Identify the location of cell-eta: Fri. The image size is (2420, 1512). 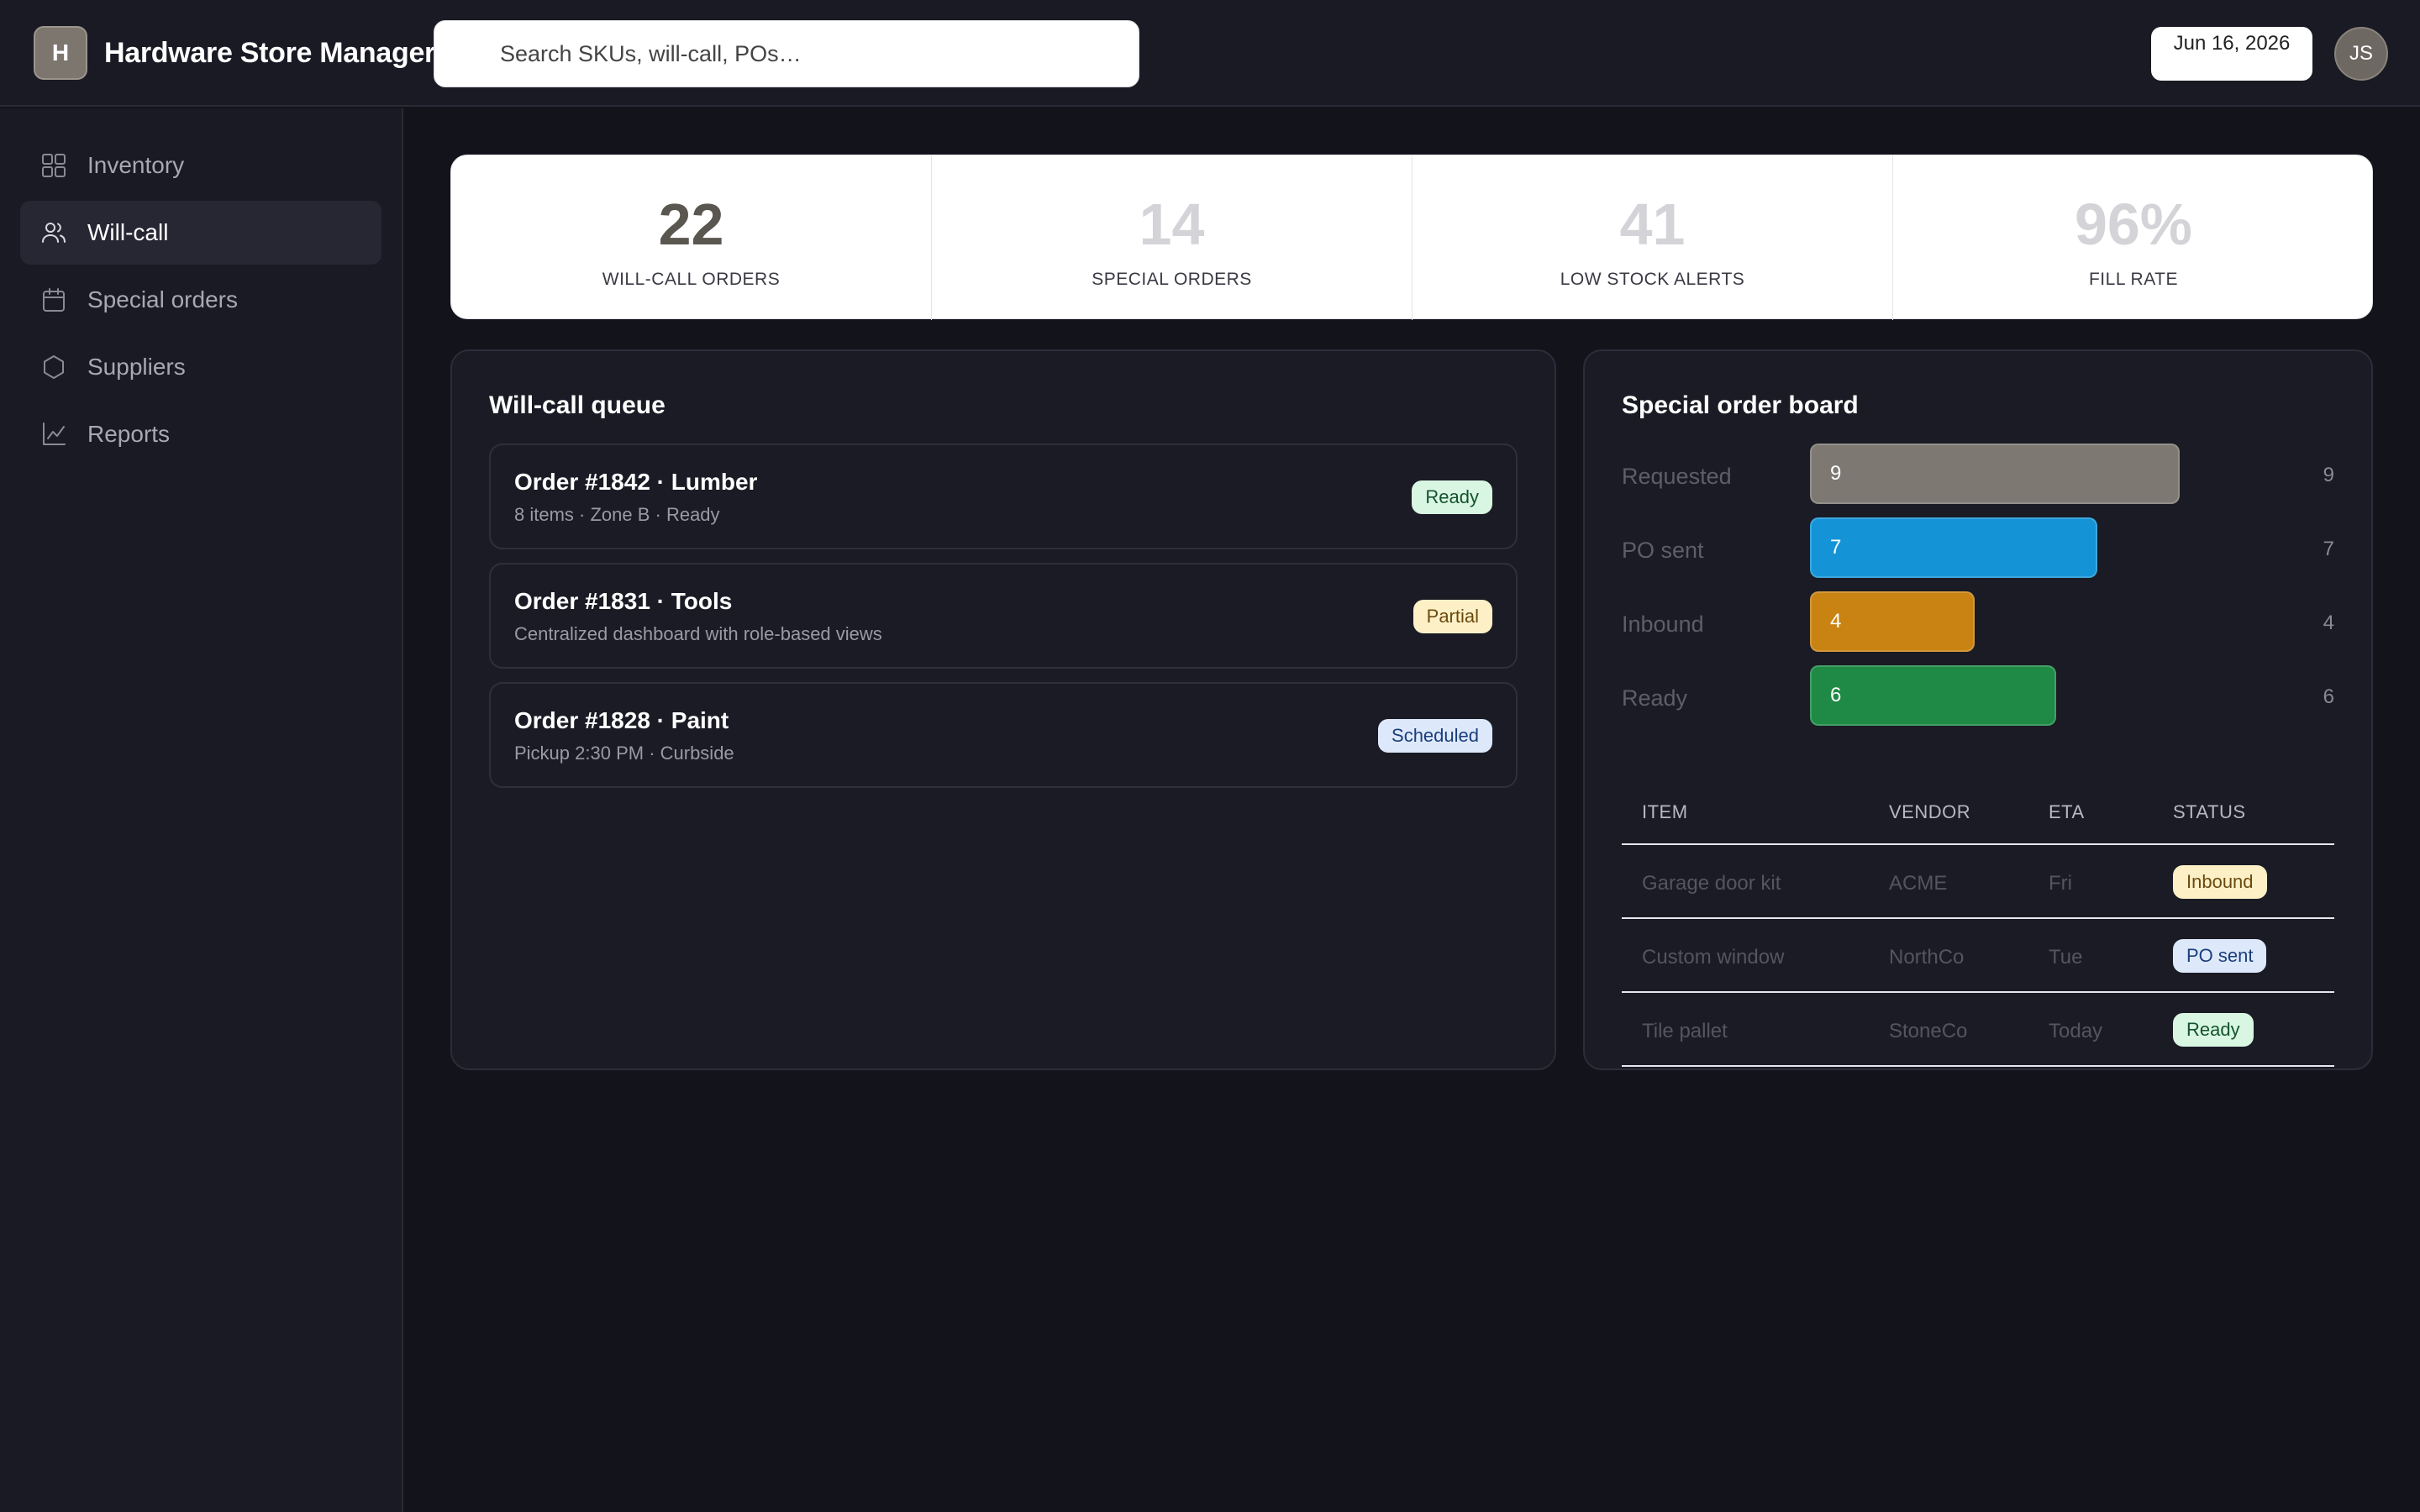
(2060, 883).